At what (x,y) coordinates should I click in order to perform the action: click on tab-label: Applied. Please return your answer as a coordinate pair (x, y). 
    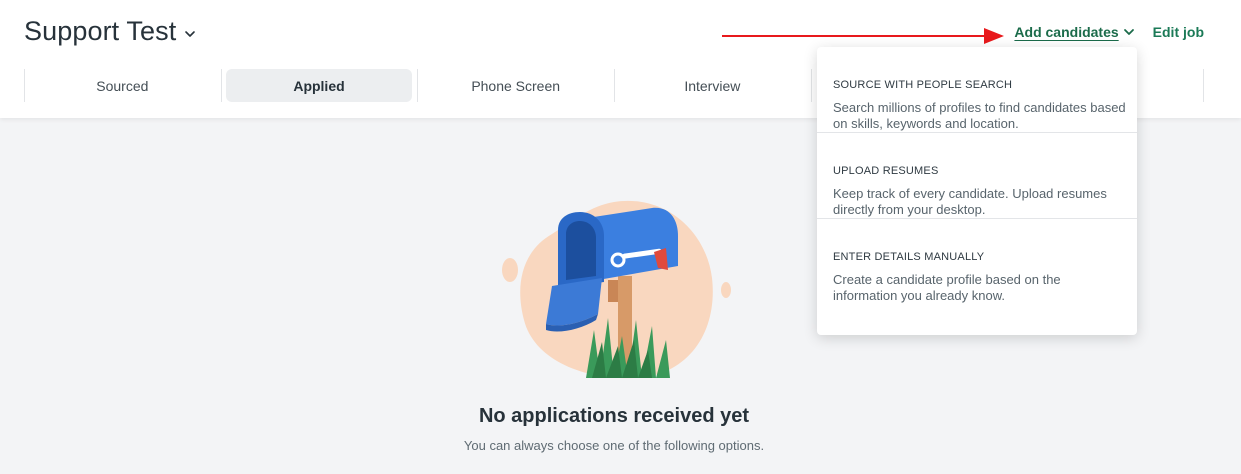
    Looking at the image, I should click on (319, 85).